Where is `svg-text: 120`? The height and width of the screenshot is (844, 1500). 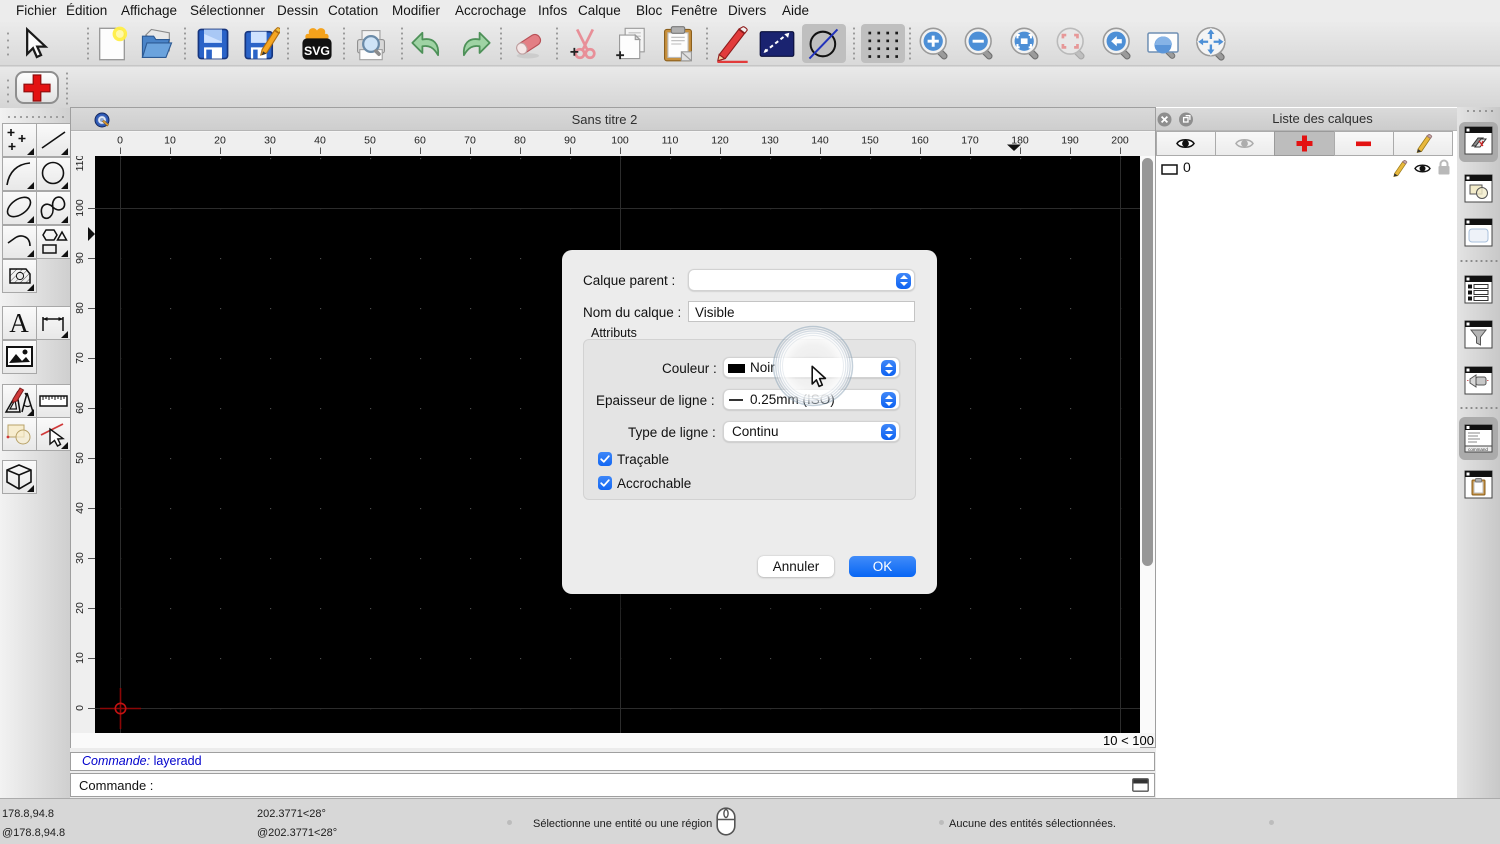
svg-text: 120 is located at coordinates (720, 141).